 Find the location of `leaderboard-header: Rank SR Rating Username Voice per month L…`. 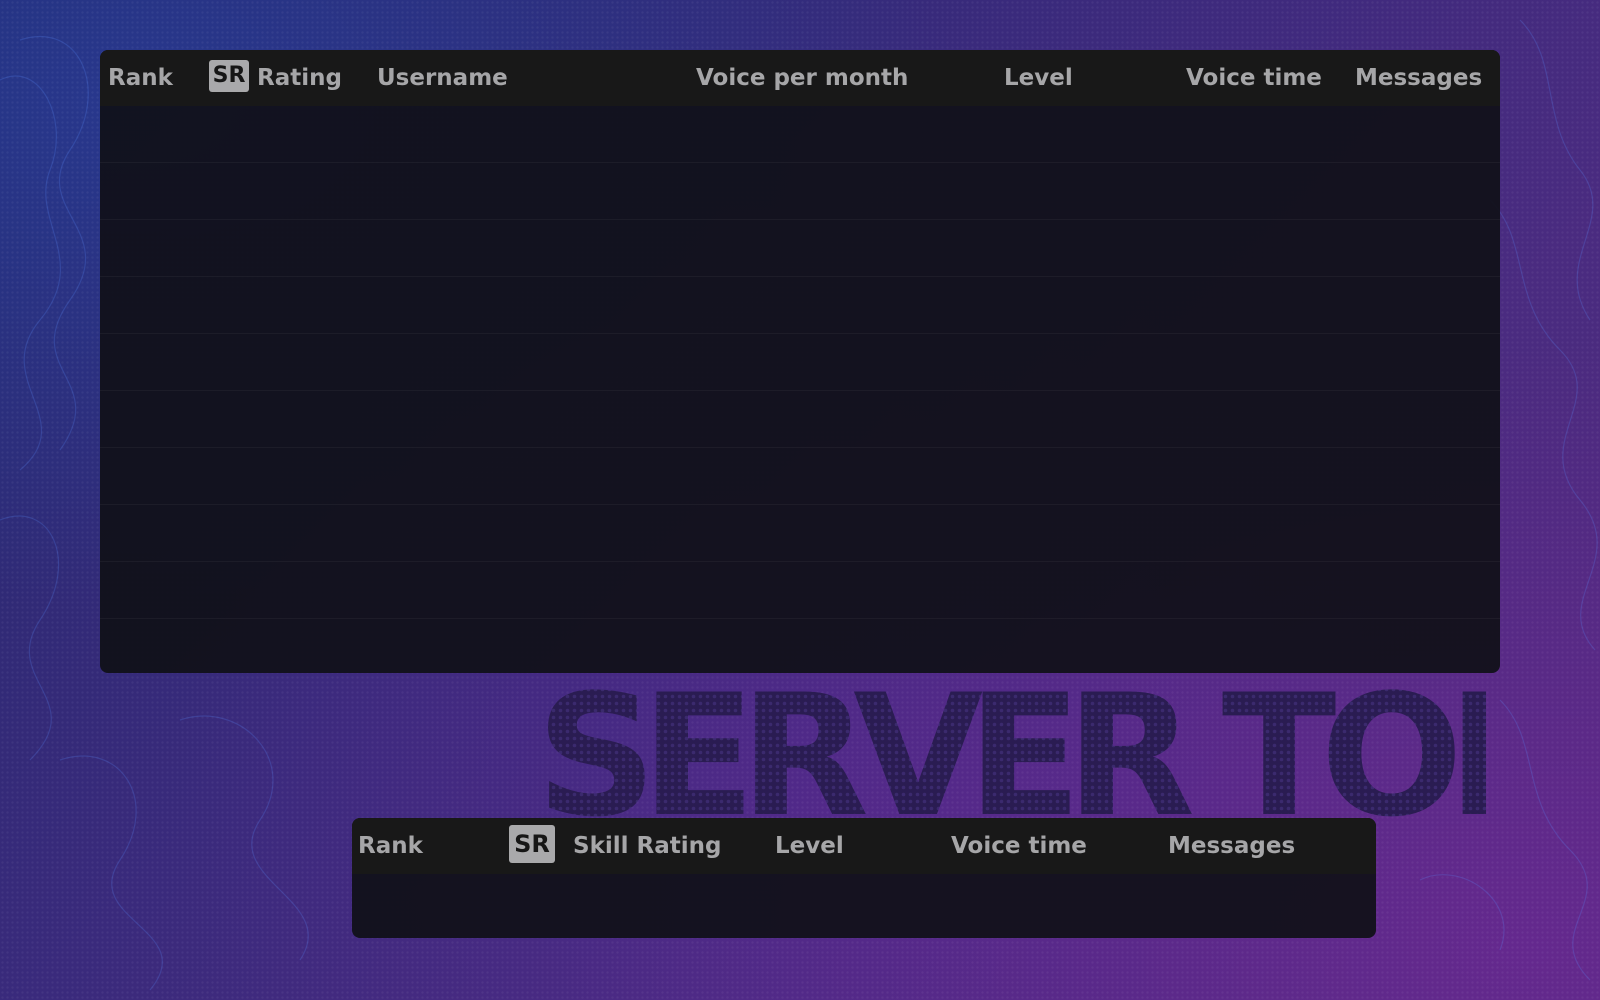

leaderboard-header: Rank SR Rating Username Voice per month L… is located at coordinates (800, 78).